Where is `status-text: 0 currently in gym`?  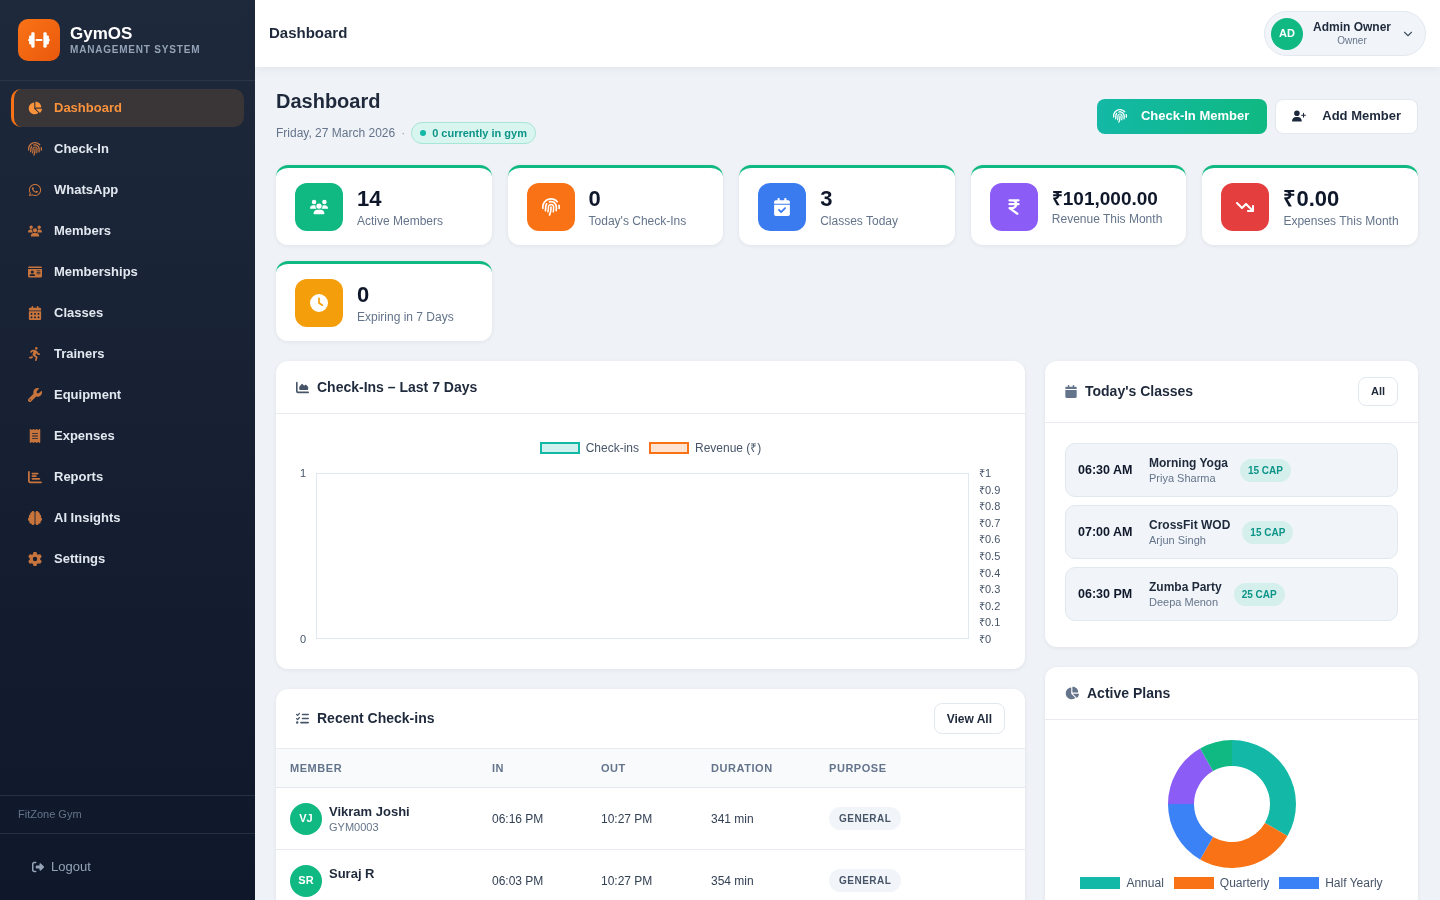
status-text: 0 currently in gym is located at coordinates (479, 133).